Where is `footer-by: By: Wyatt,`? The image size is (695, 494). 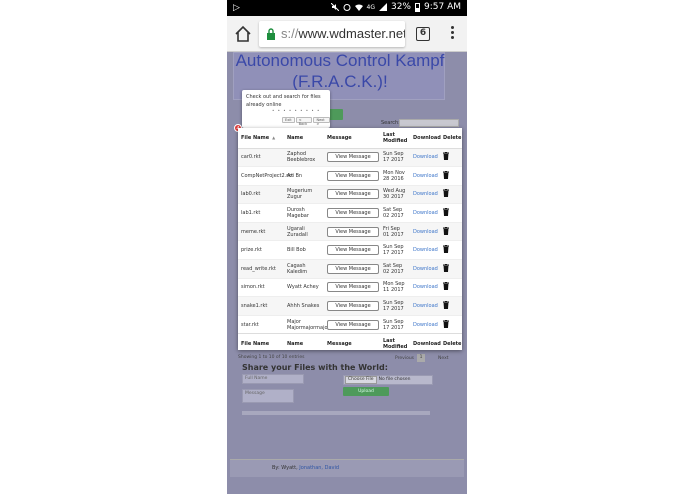 footer-by: By: Wyatt, is located at coordinates (285, 468).